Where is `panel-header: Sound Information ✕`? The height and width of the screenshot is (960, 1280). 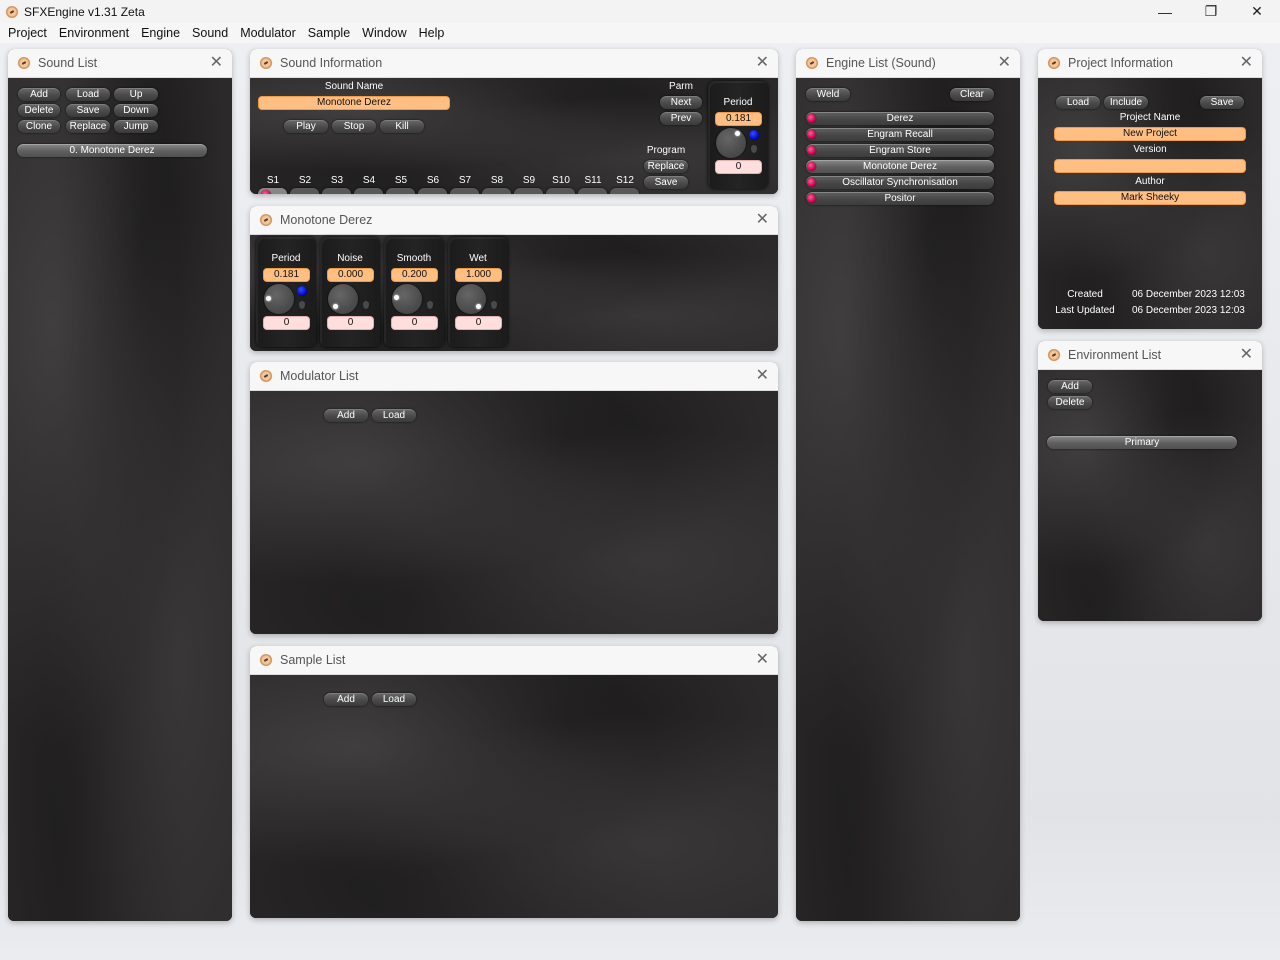 panel-header: Sound Information ✕ is located at coordinates (514, 63).